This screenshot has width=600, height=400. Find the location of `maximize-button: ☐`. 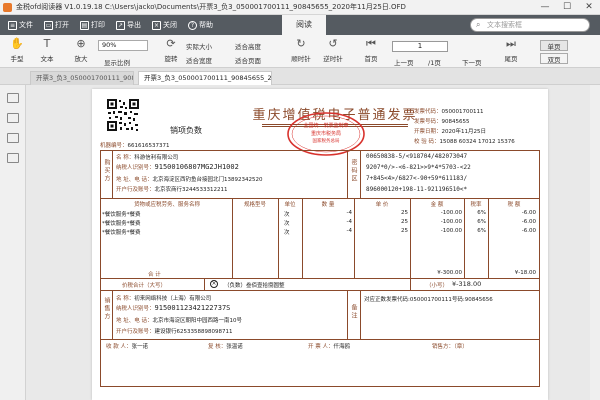

maximize-button: ☐ is located at coordinates (567, 7).